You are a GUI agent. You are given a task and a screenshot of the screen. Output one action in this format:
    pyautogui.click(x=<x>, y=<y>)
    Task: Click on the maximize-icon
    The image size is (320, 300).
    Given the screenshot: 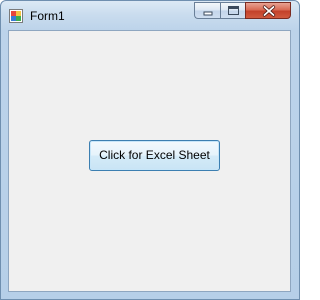 What is the action you would take?
    pyautogui.click(x=233, y=10)
    